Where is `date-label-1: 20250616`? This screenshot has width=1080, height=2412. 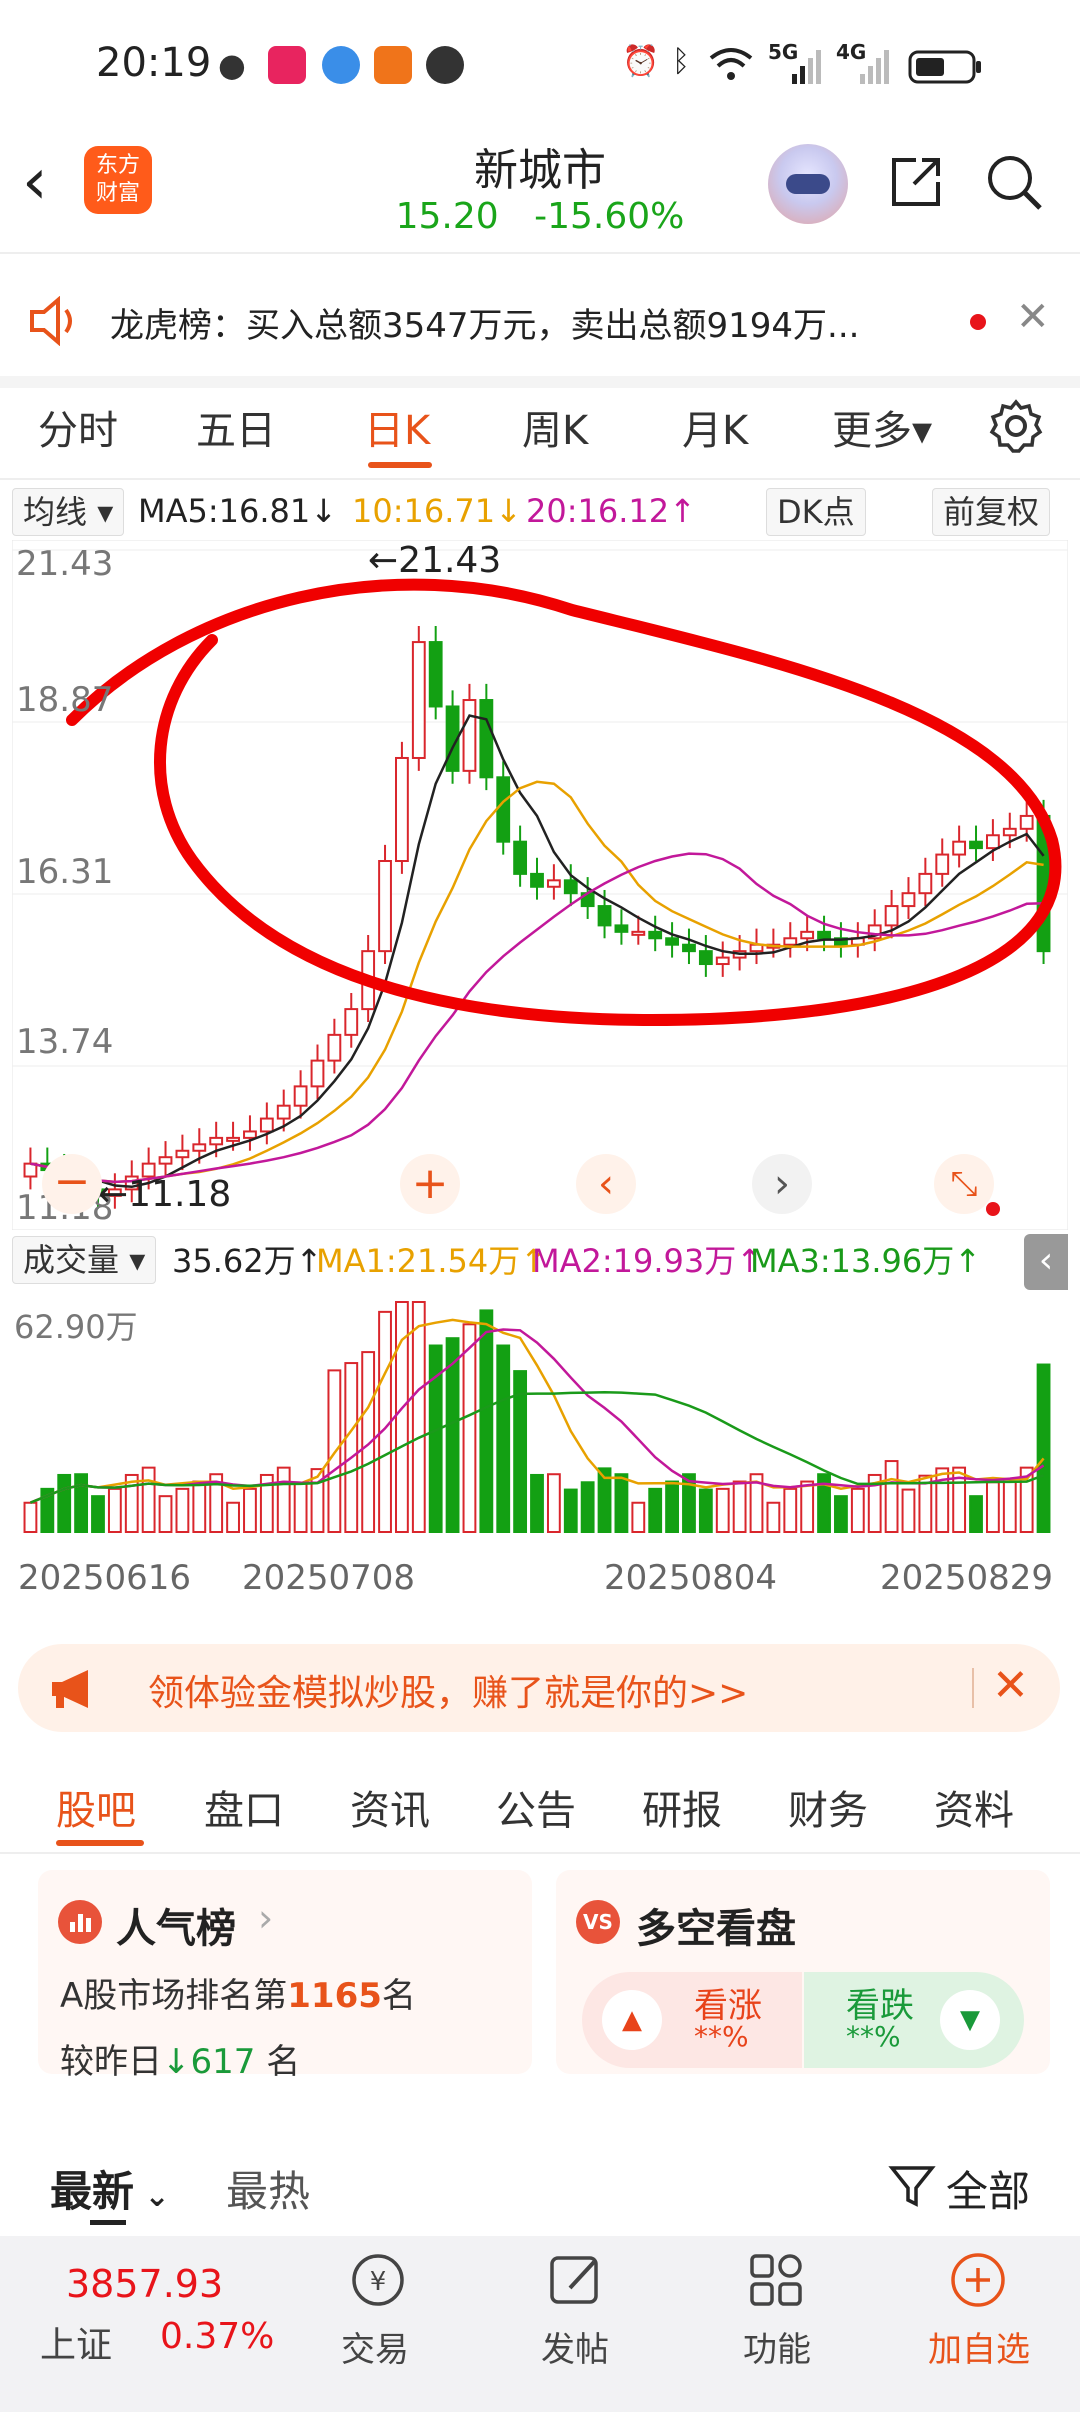
date-label-1: 20250616 is located at coordinates (105, 1578).